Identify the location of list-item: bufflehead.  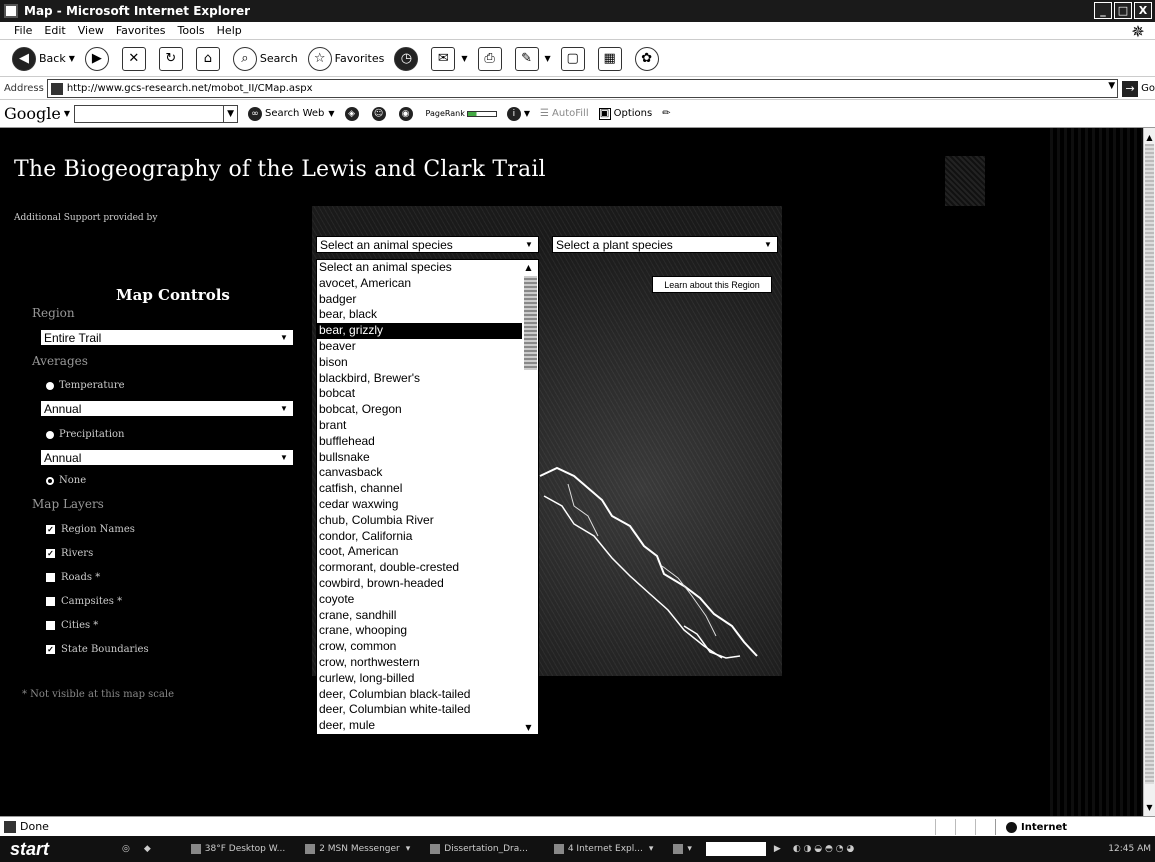
(419, 442).